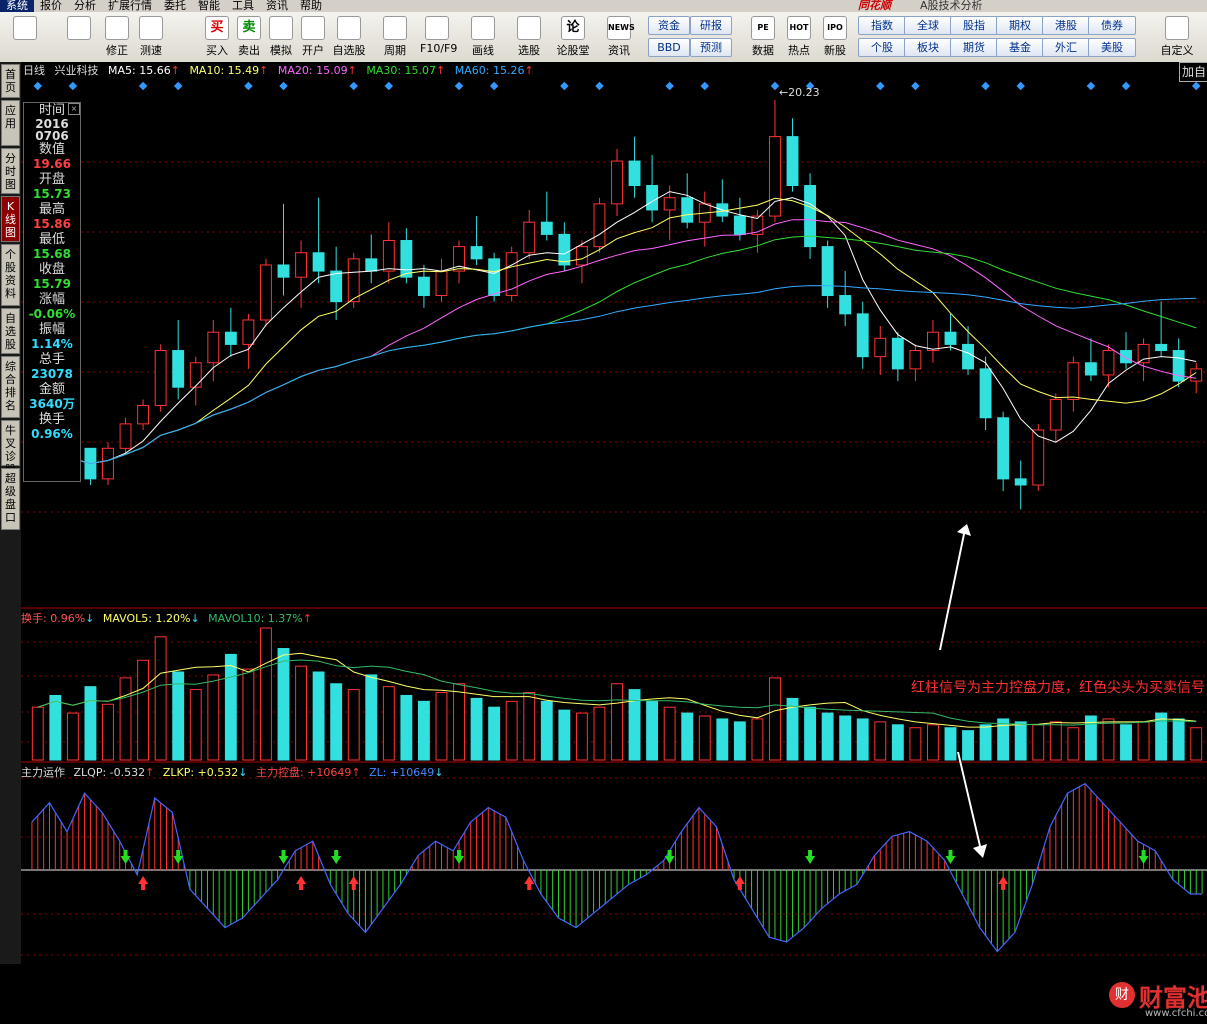 The image size is (1207, 1024). Describe the element at coordinates (1177, 38) in the screenshot. I see `customize-button: 自定义` at that location.